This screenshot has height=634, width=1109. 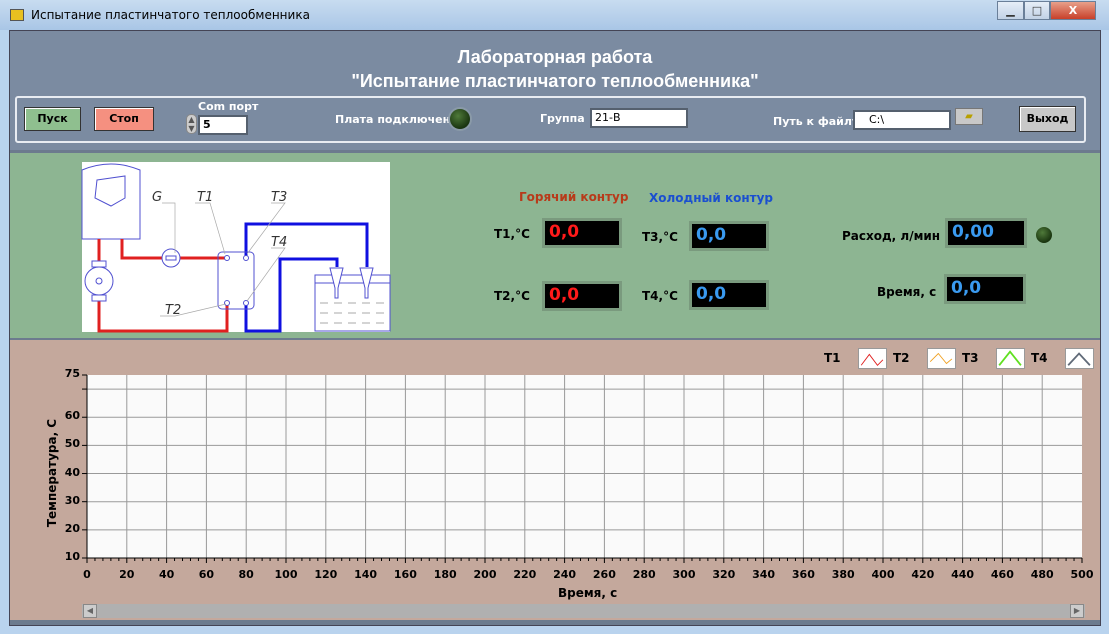 I want to click on x-tick-label: 260, so click(x=604, y=574).